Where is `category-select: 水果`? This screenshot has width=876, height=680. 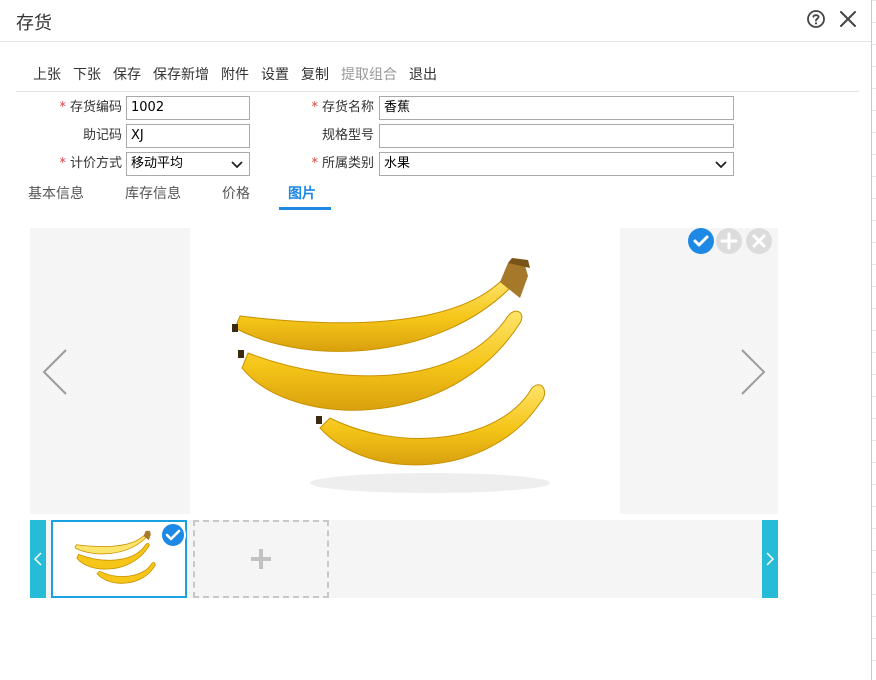 category-select: 水果 is located at coordinates (556, 164).